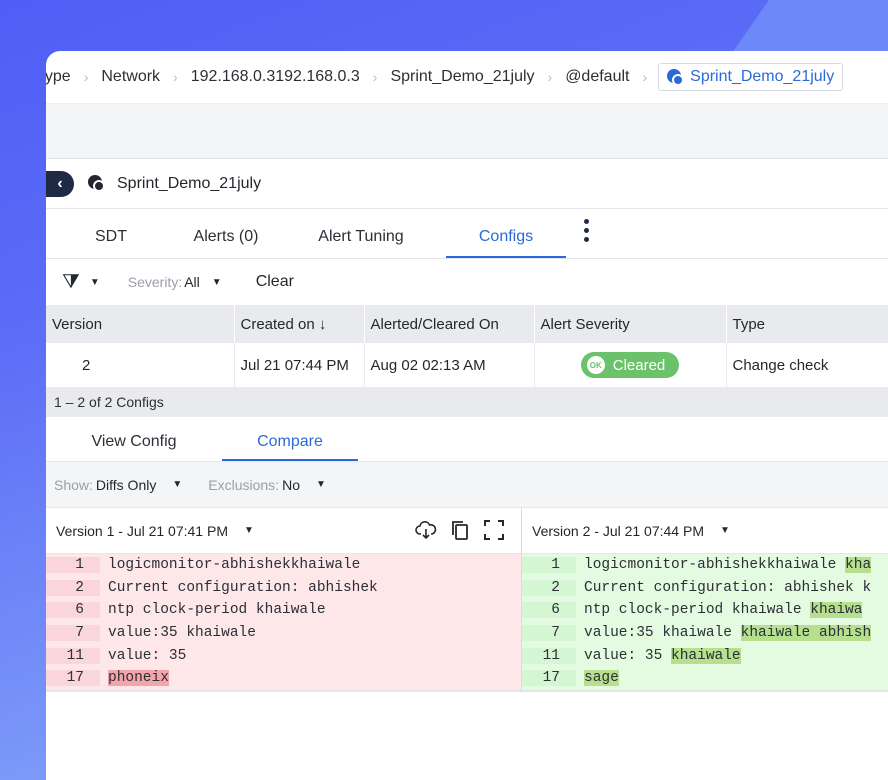 The height and width of the screenshot is (780, 888). Describe the element at coordinates (706, 655) in the screenshot. I see `added-text: khaiwale` at that location.